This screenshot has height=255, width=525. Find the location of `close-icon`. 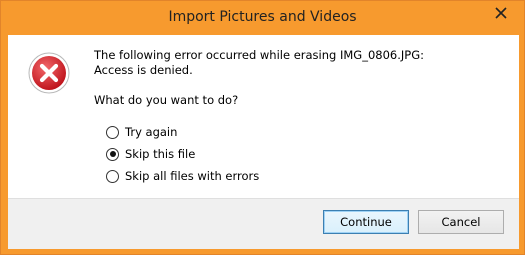

close-icon is located at coordinates (501, 13).